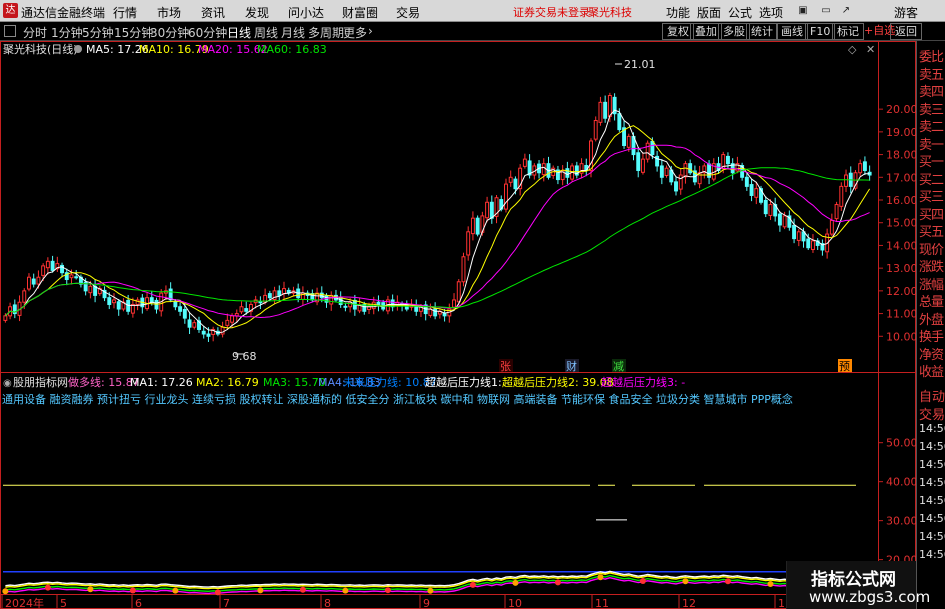 Image resolution: width=945 pixels, height=609 pixels. What do you see at coordinates (906, 31) in the screenshot?
I see `btn-back: 返回` at bounding box center [906, 31].